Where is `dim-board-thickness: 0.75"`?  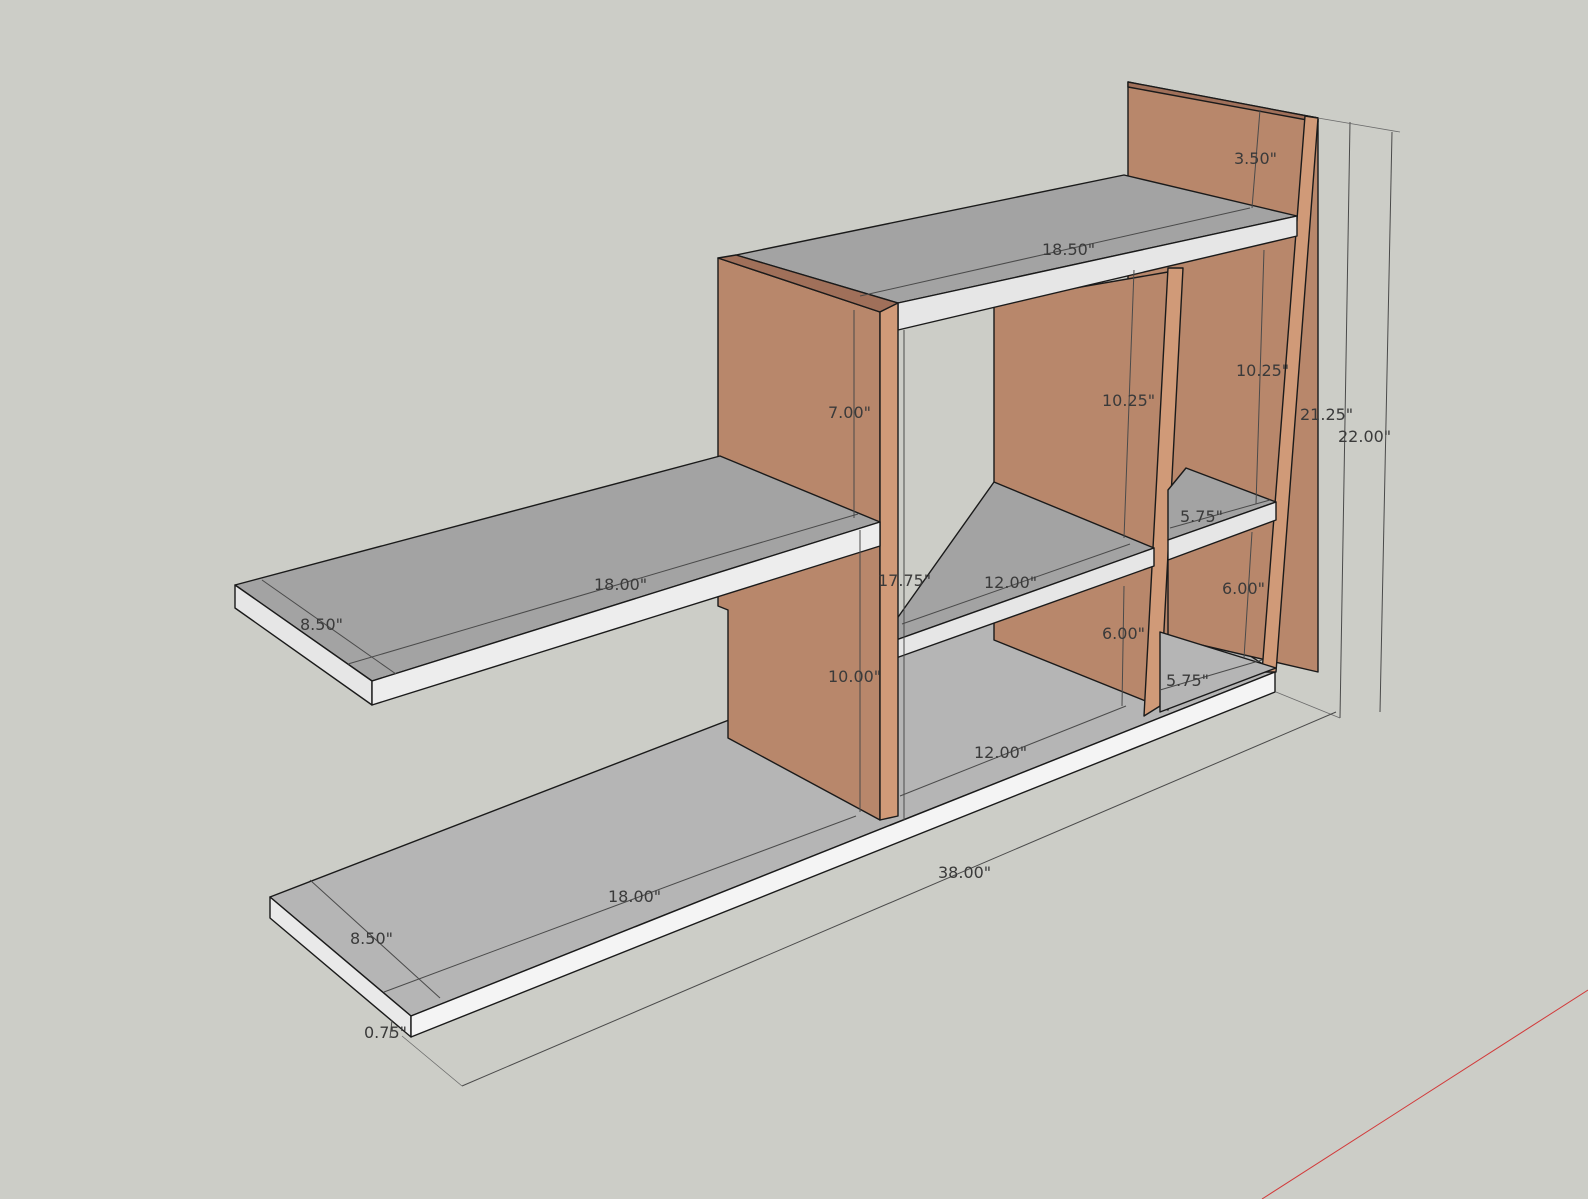
dim-board-thickness: 0.75" is located at coordinates (385, 1032).